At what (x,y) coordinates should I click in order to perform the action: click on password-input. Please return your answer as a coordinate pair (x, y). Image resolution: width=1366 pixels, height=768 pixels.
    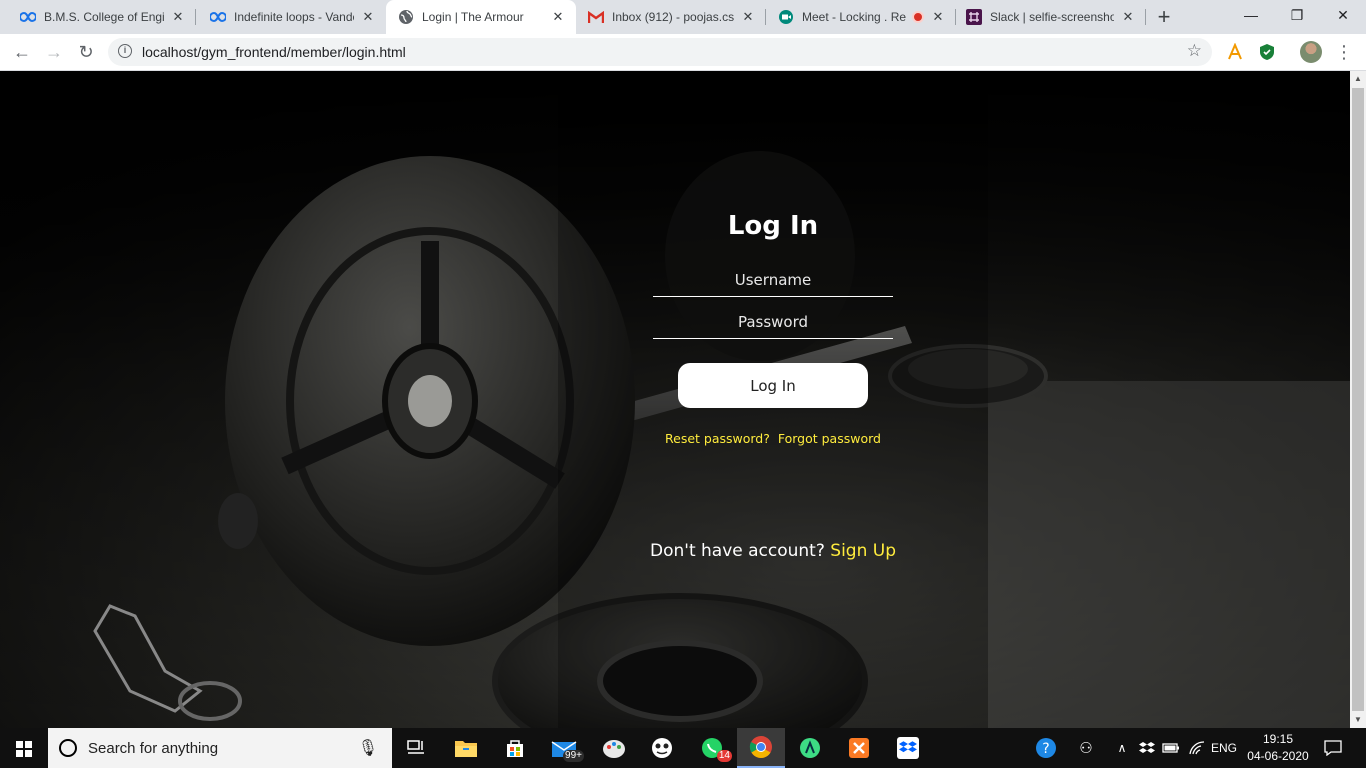
    Looking at the image, I should click on (773, 322).